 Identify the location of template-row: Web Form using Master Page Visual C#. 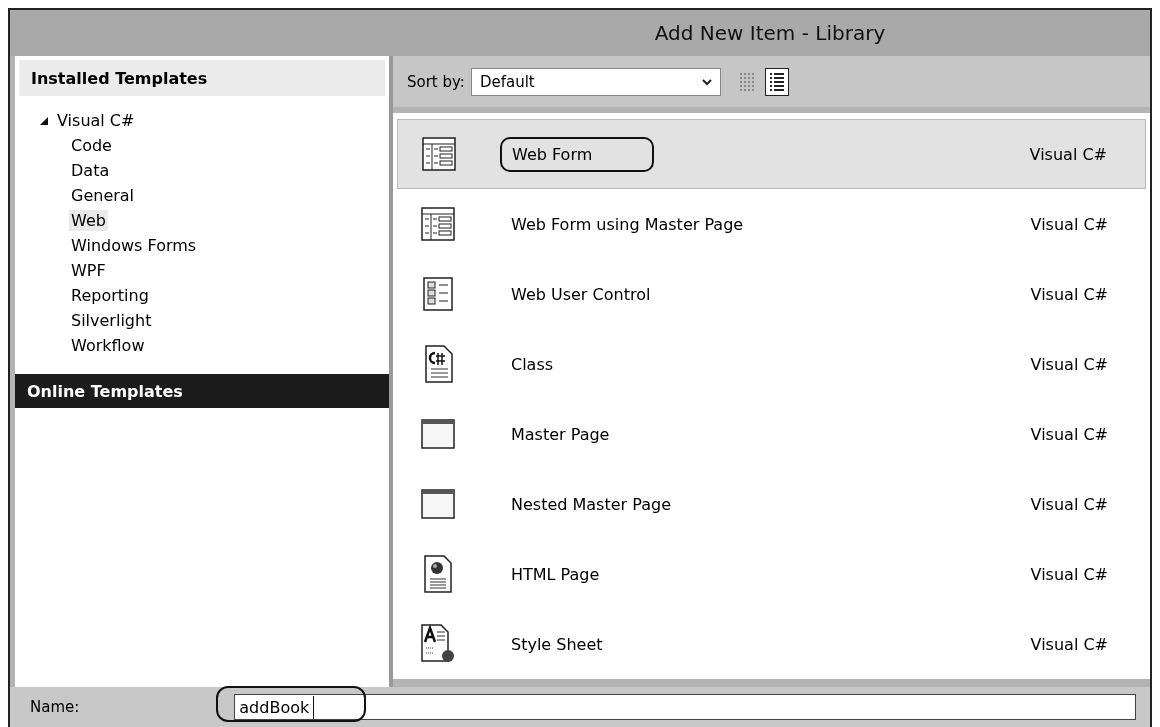
(769, 224).